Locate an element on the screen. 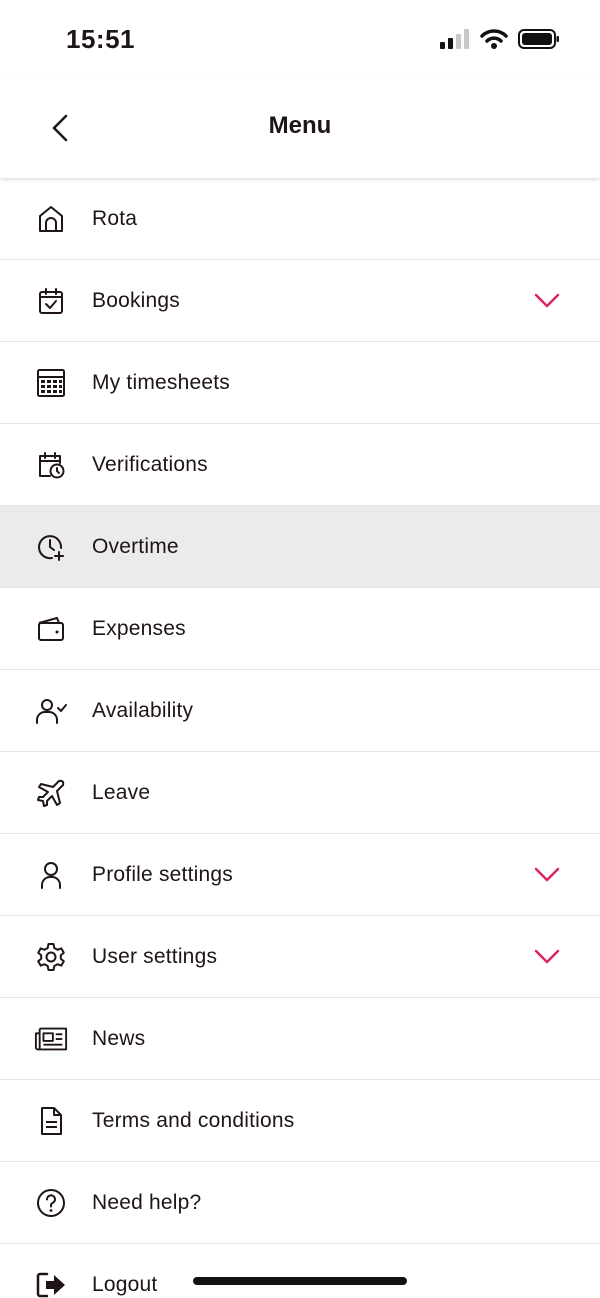 This screenshot has height=1298, width=600. status-icons is located at coordinates (500, 39).